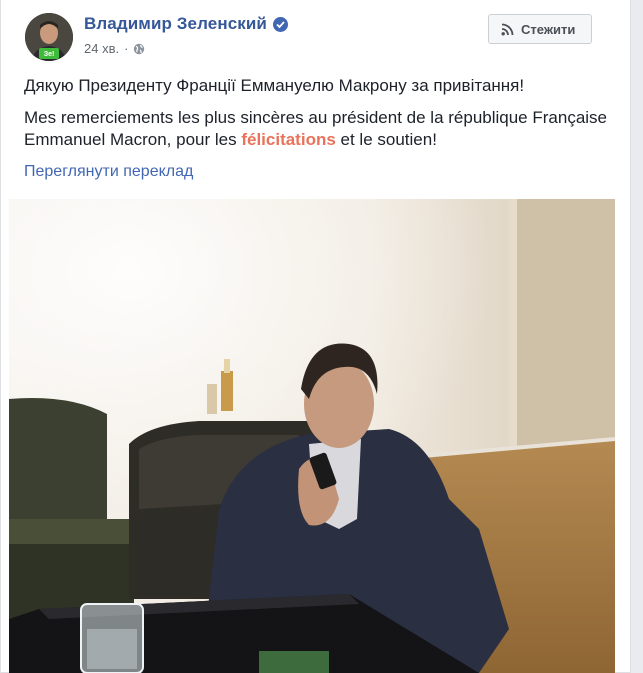  I want to click on post-meta: 24 хв. ·, so click(114, 48).